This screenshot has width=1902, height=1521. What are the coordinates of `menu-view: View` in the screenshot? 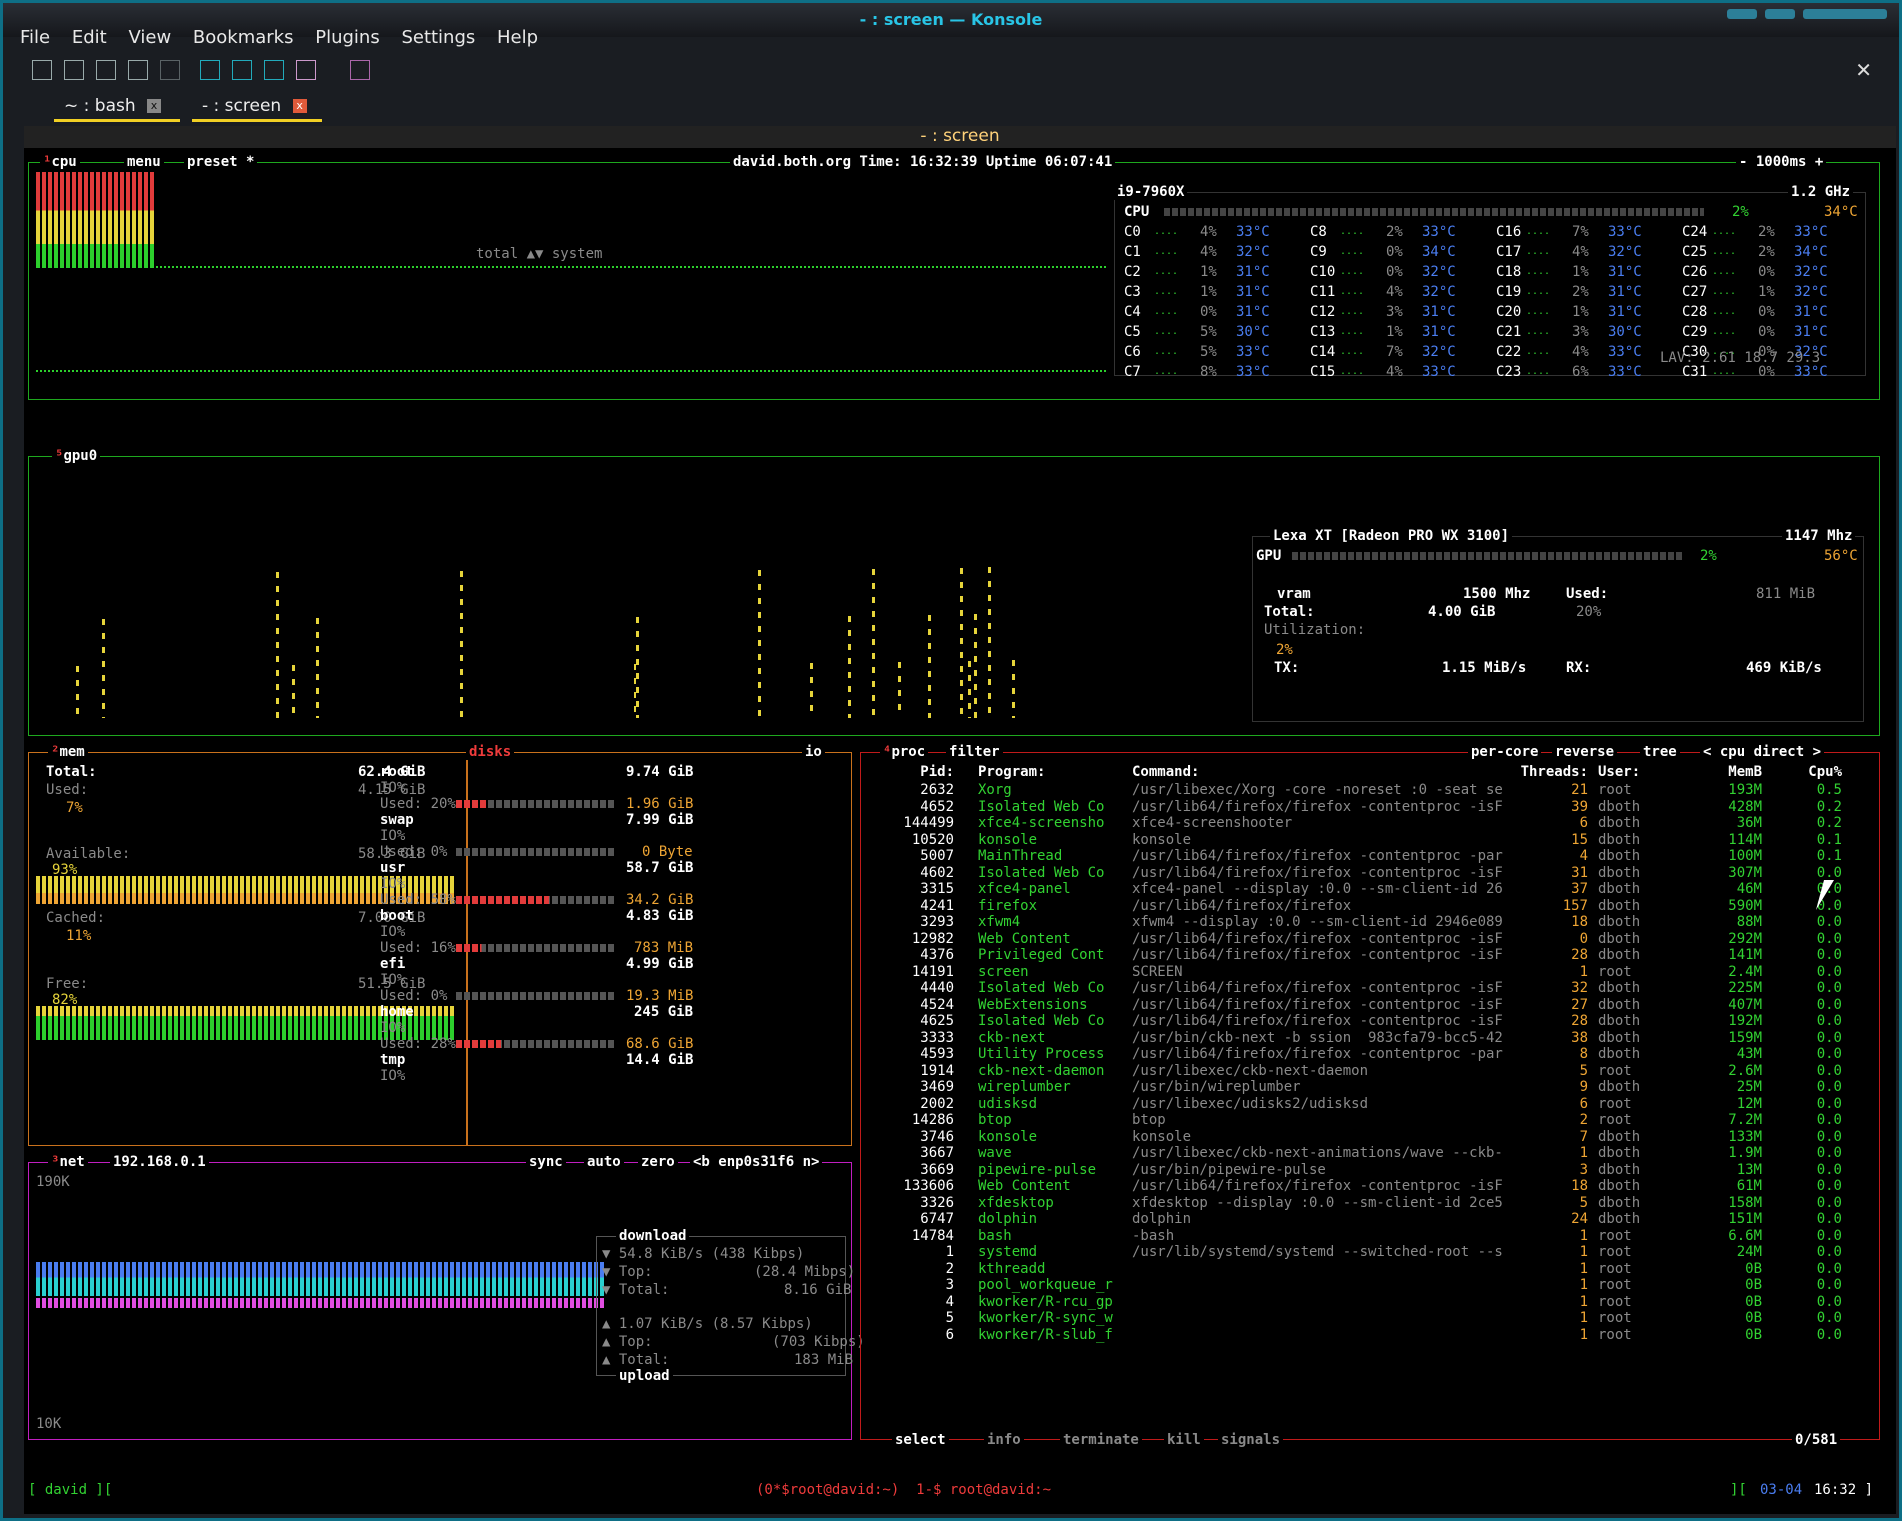 It's located at (149, 37).